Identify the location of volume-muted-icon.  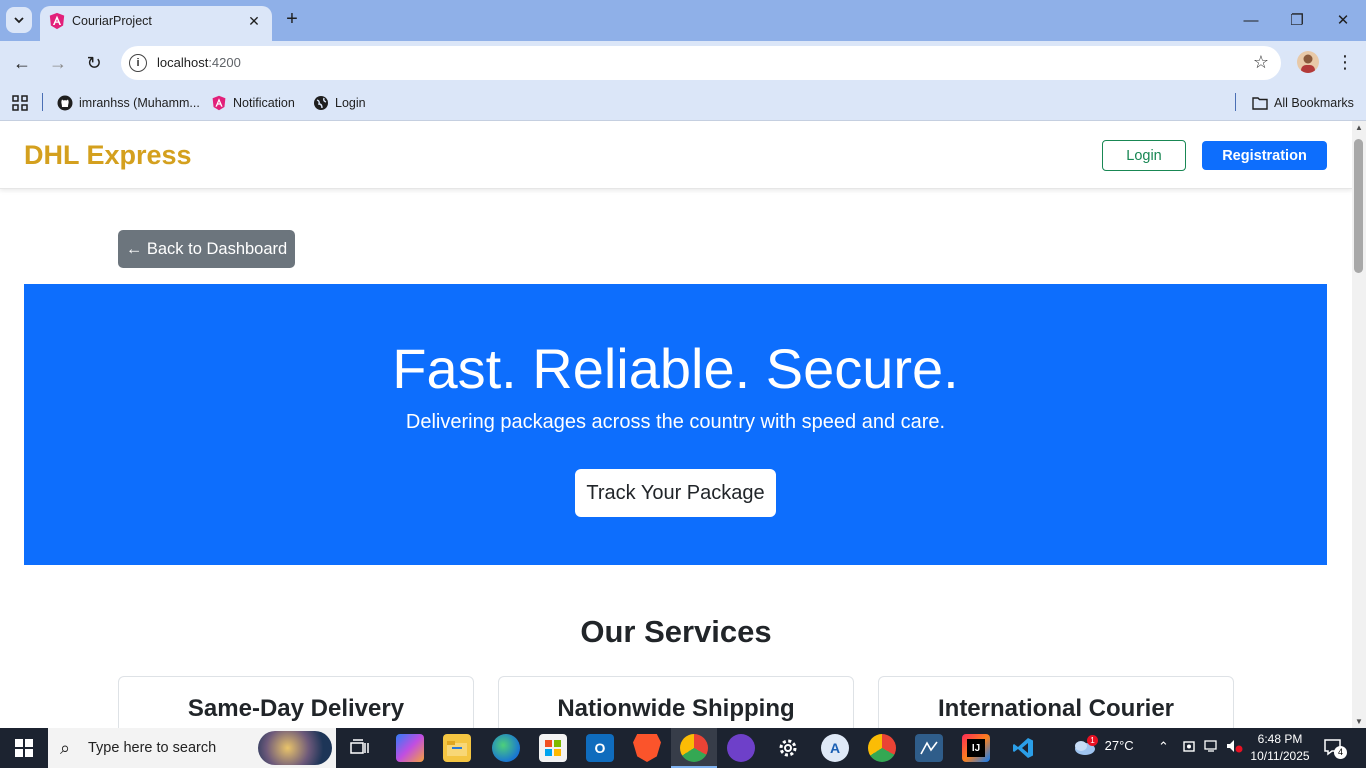
(1235, 747).